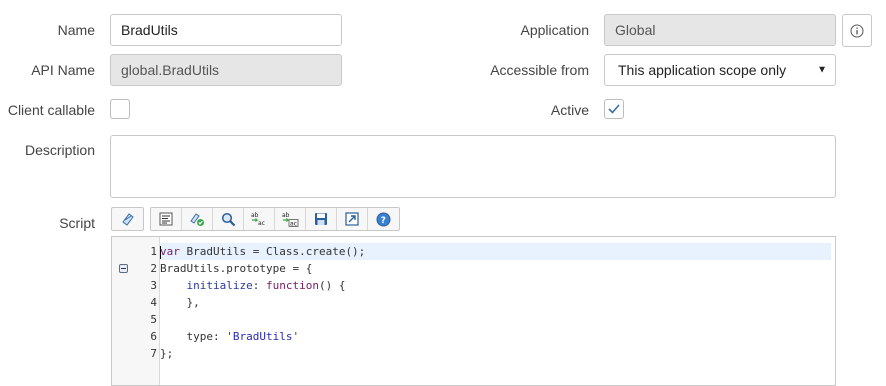 The height and width of the screenshot is (386, 886). I want to click on application-field: Global, so click(720, 30).